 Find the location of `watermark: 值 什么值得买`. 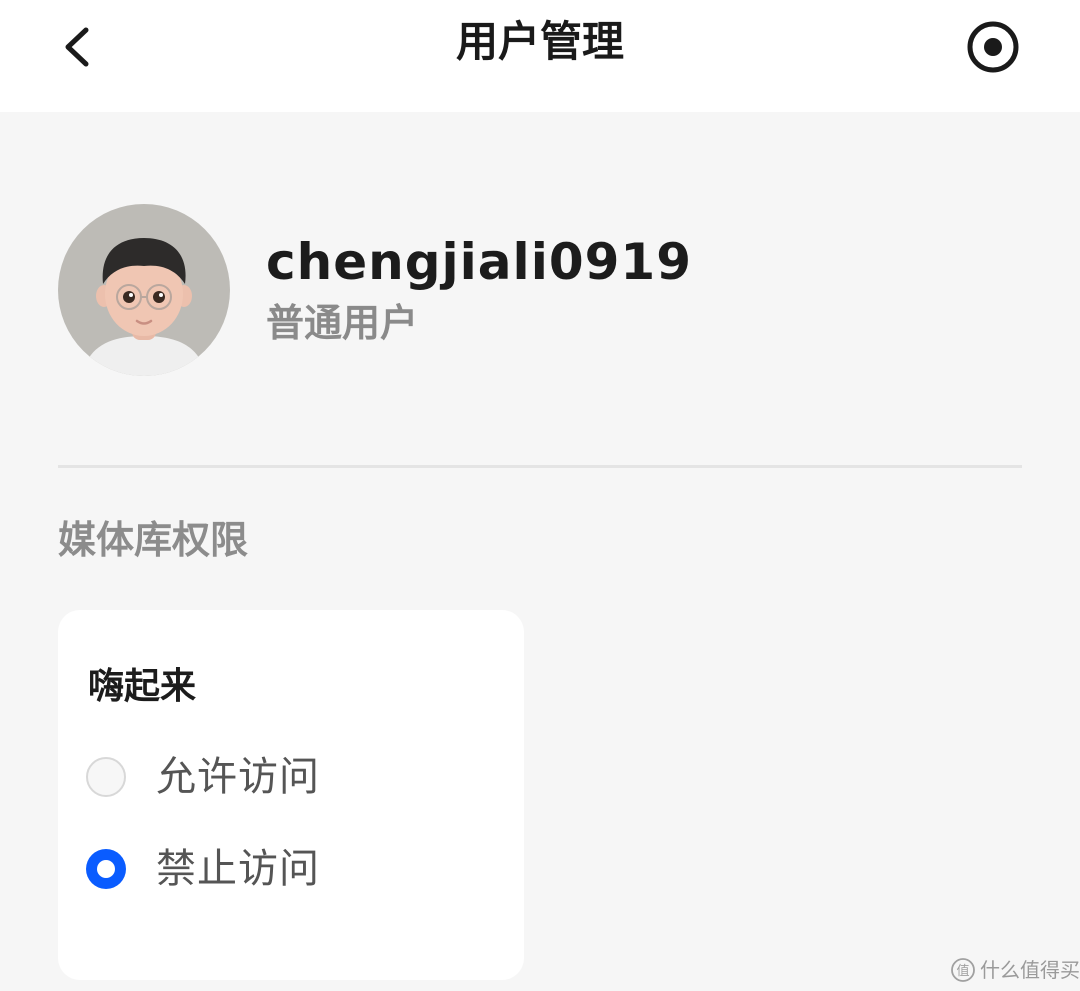

watermark: 值 什么值得买 is located at coordinates (1015, 970).